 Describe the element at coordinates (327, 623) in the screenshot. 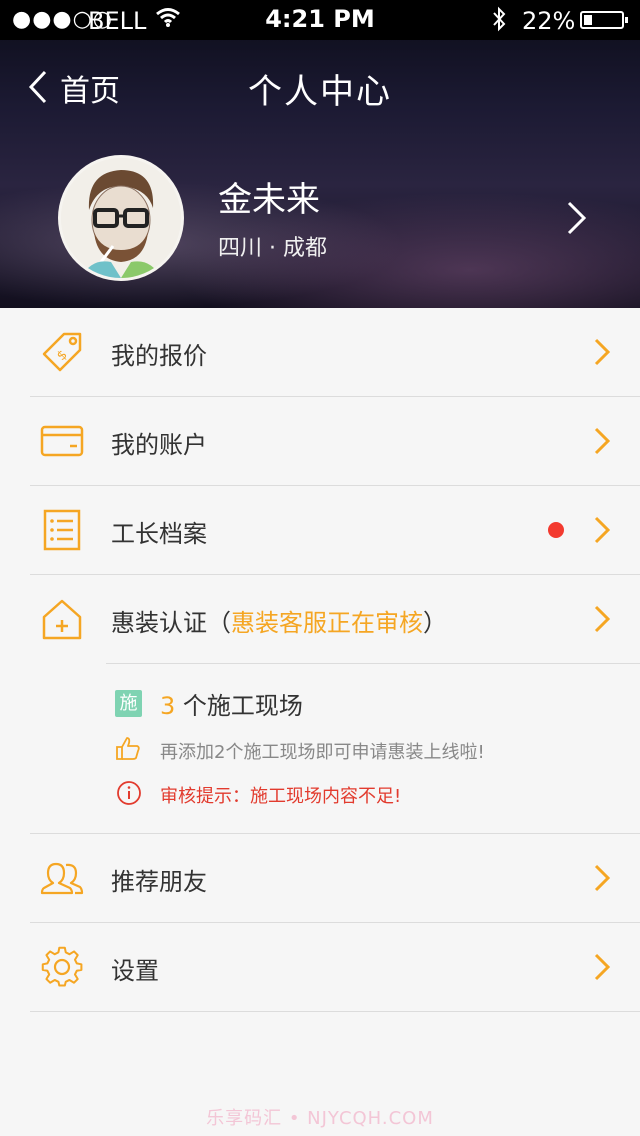

I see `certification-status: 惠装客服正在审核` at that location.